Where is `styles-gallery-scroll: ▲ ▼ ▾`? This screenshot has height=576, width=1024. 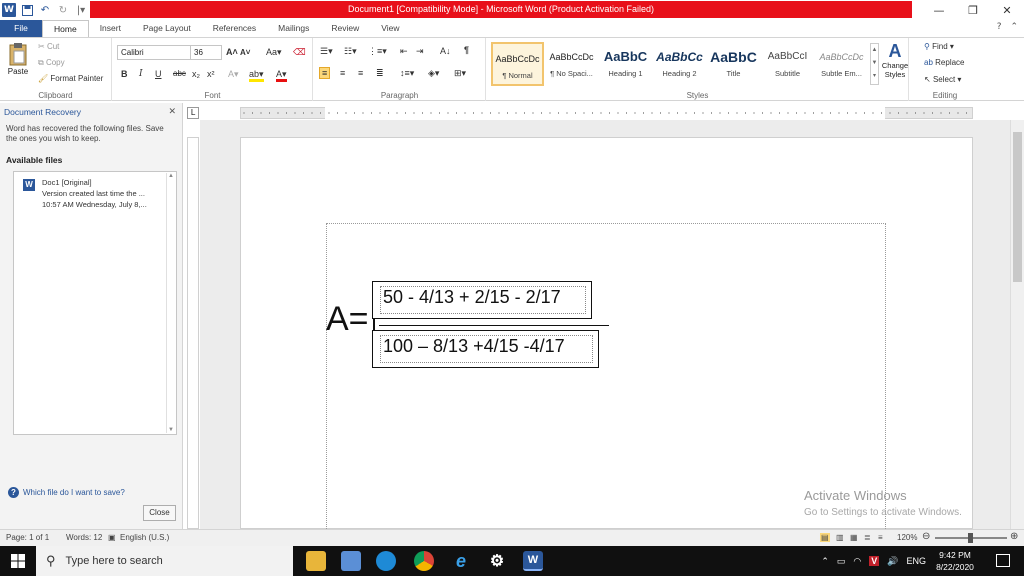 styles-gallery-scroll: ▲ ▼ ▾ is located at coordinates (874, 64).